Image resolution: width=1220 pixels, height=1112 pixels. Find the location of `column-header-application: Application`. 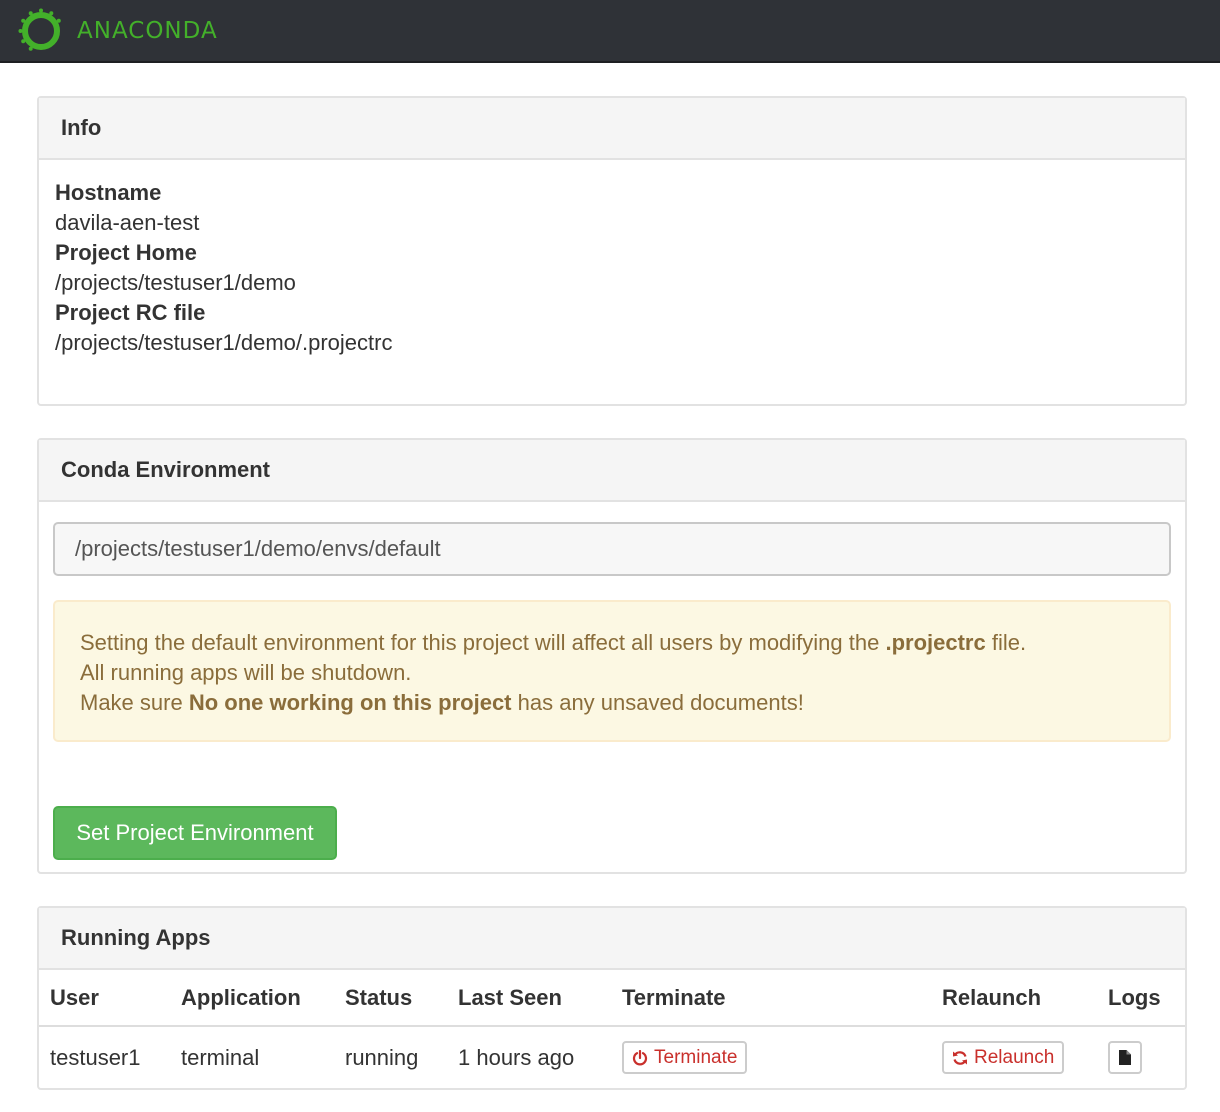

column-header-application: Application is located at coordinates (252, 998).